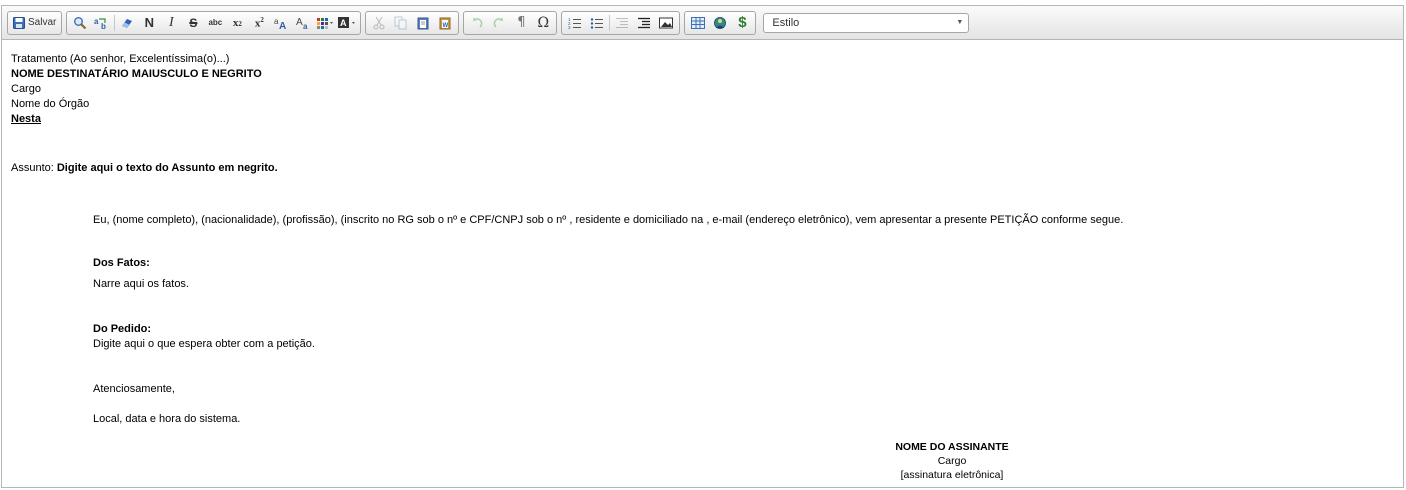 This screenshot has width=1406, height=490. What do you see at coordinates (34, 168) in the screenshot?
I see `subject-label: Assunto:` at bounding box center [34, 168].